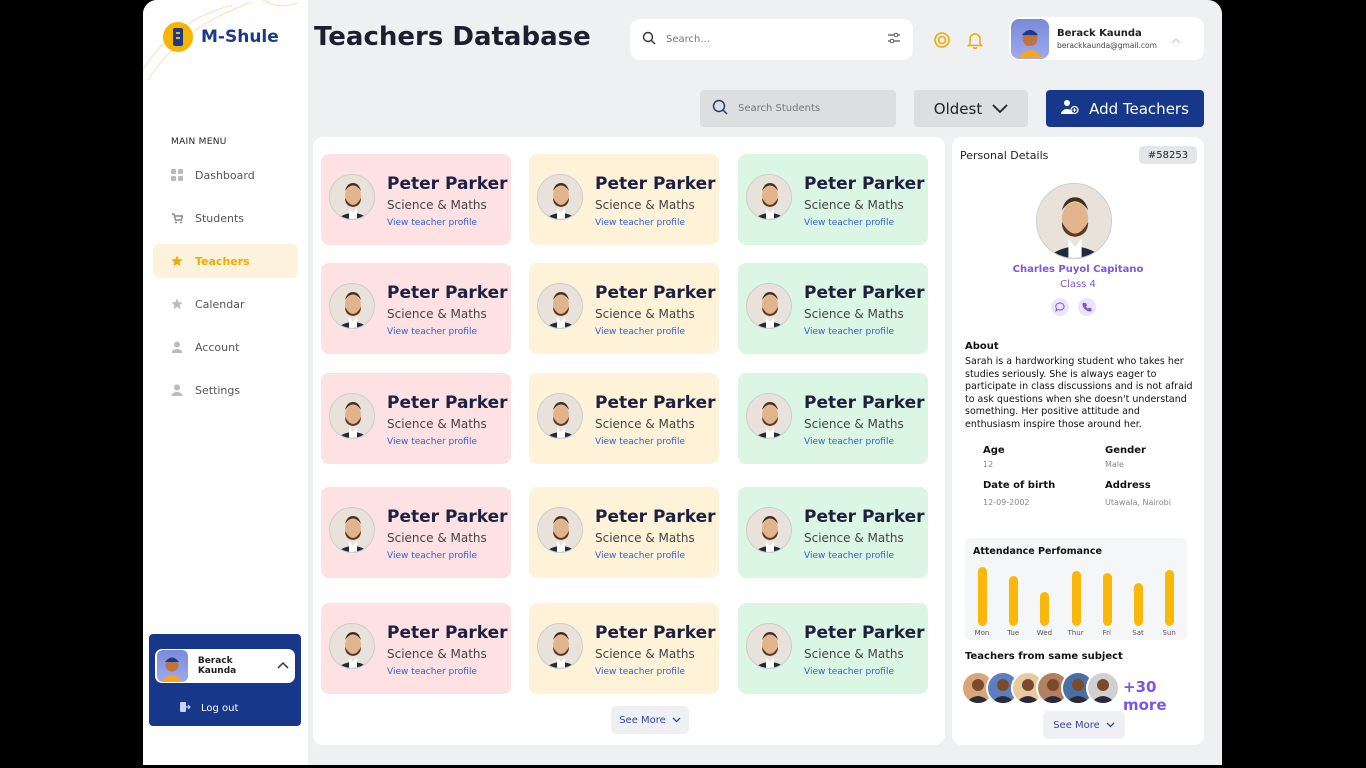 The height and width of the screenshot is (768, 1366). Describe the element at coordinates (225, 347) in the screenshot. I see `sidebar-item-account: Account` at that location.